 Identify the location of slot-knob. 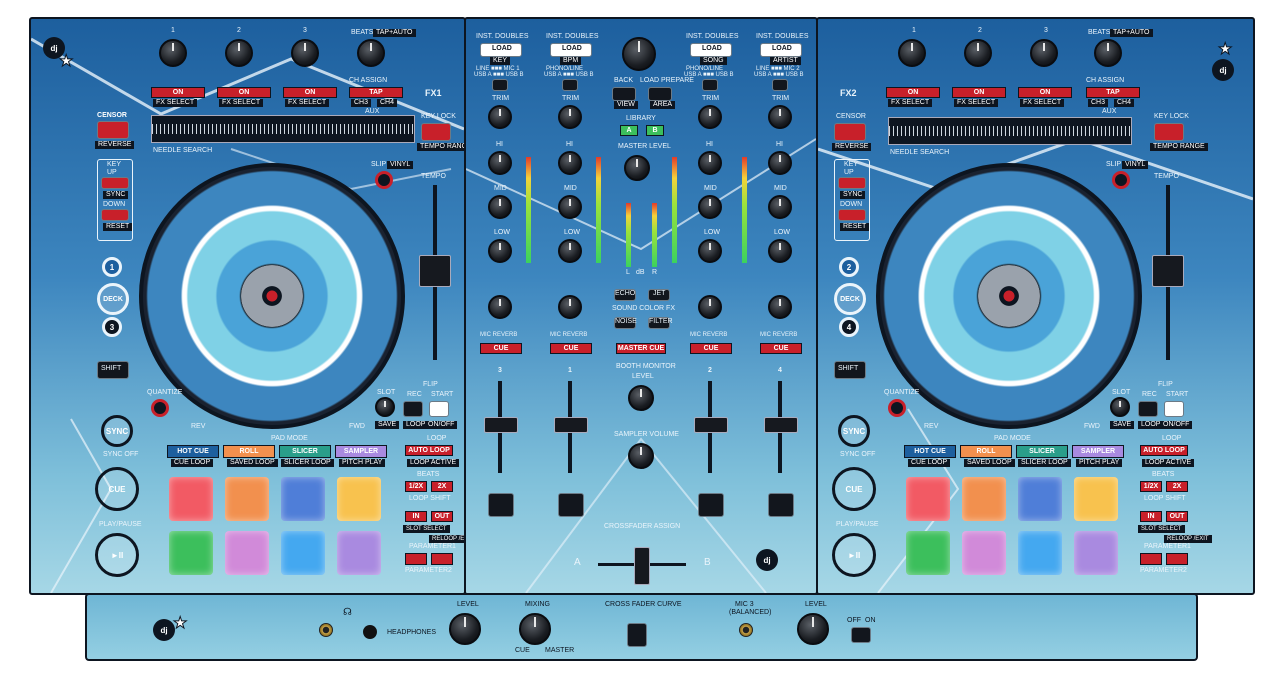
(1120, 407).